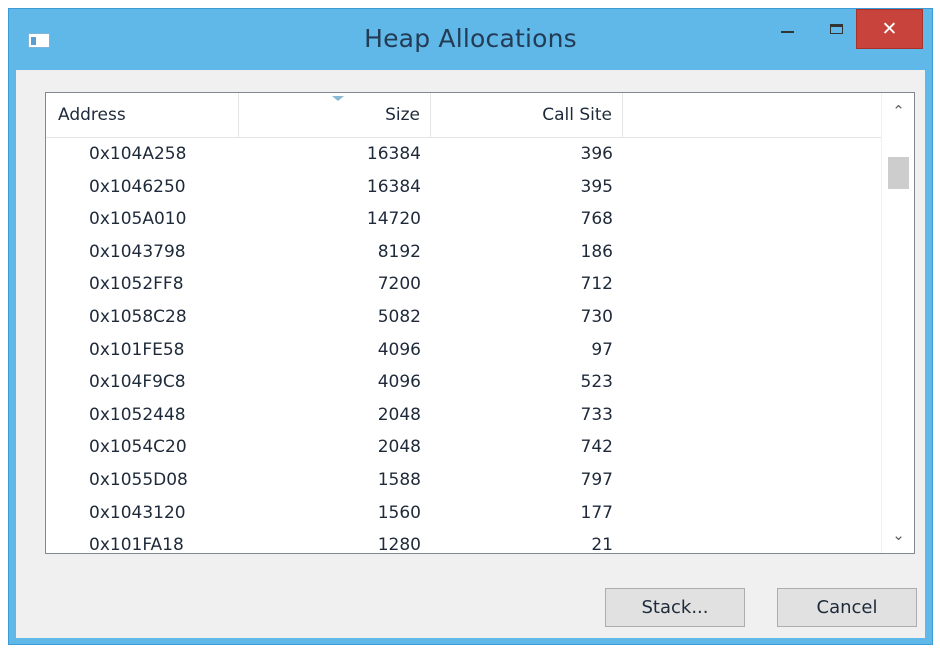 This screenshot has height=650, width=940. What do you see at coordinates (464, 541) in the screenshot?
I see `table-row: 0x101FA18 1280 21` at bounding box center [464, 541].